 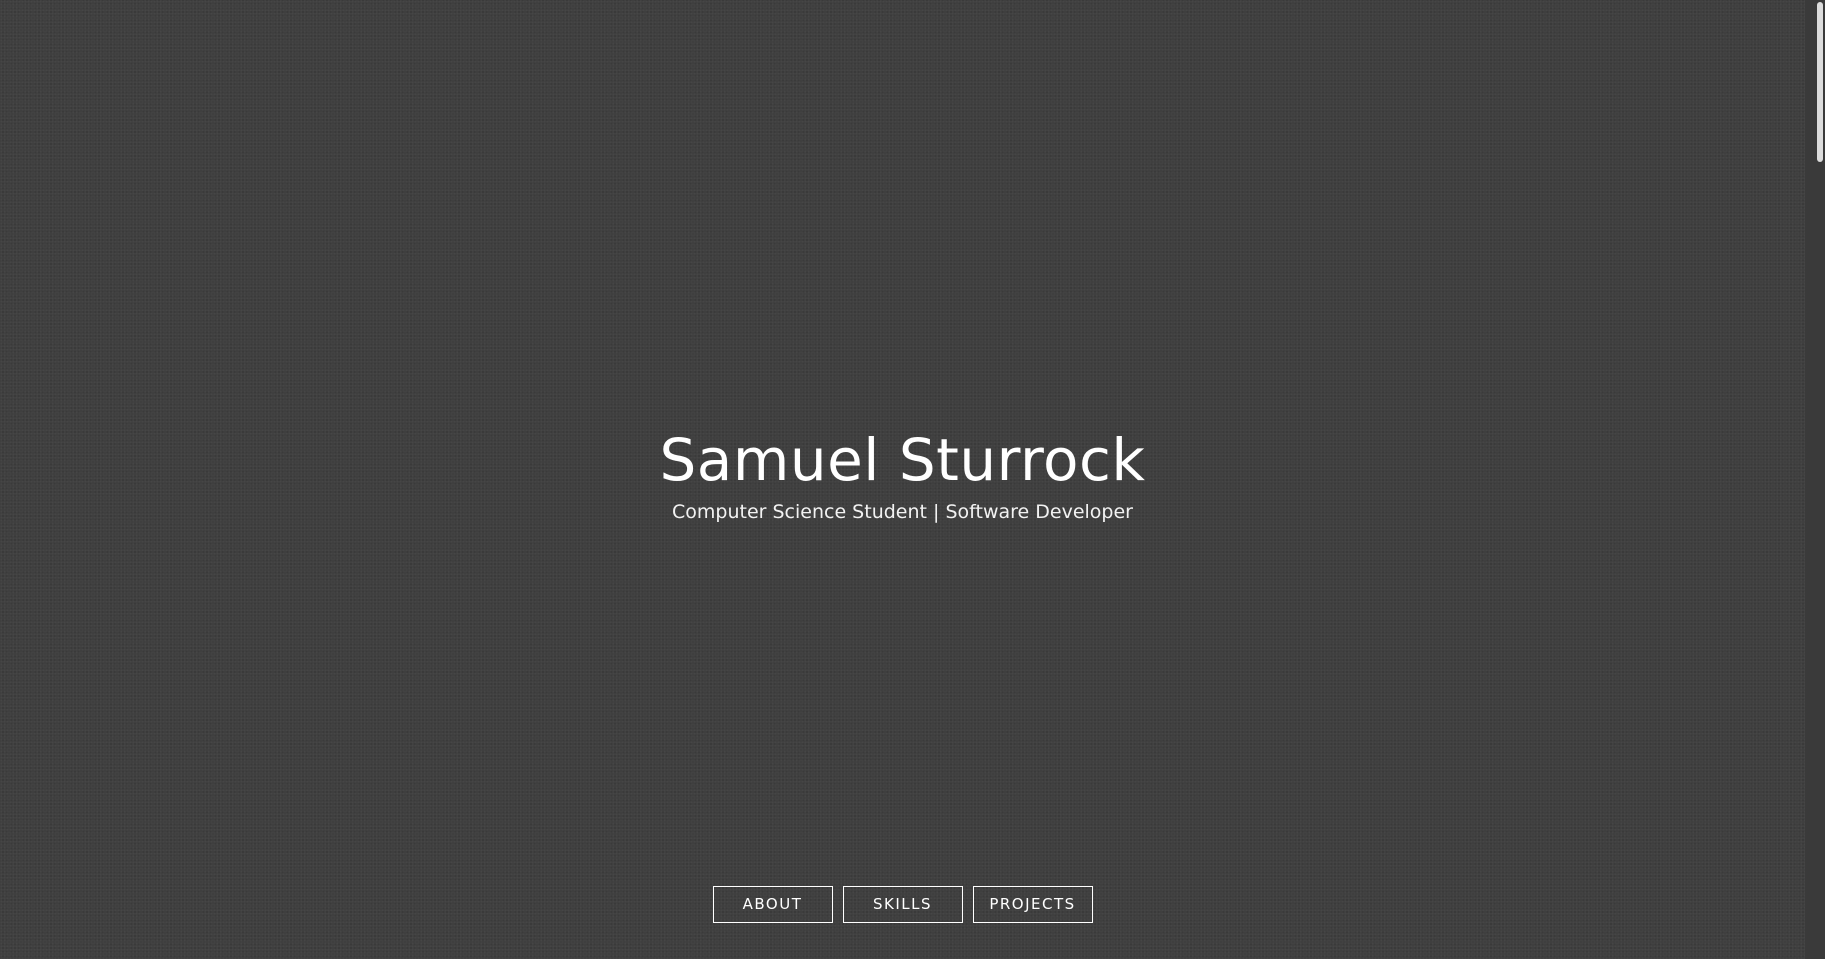 What do you see at coordinates (1820, 82) in the screenshot?
I see `scrollbar-thumb` at bounding box center [1820, 82].